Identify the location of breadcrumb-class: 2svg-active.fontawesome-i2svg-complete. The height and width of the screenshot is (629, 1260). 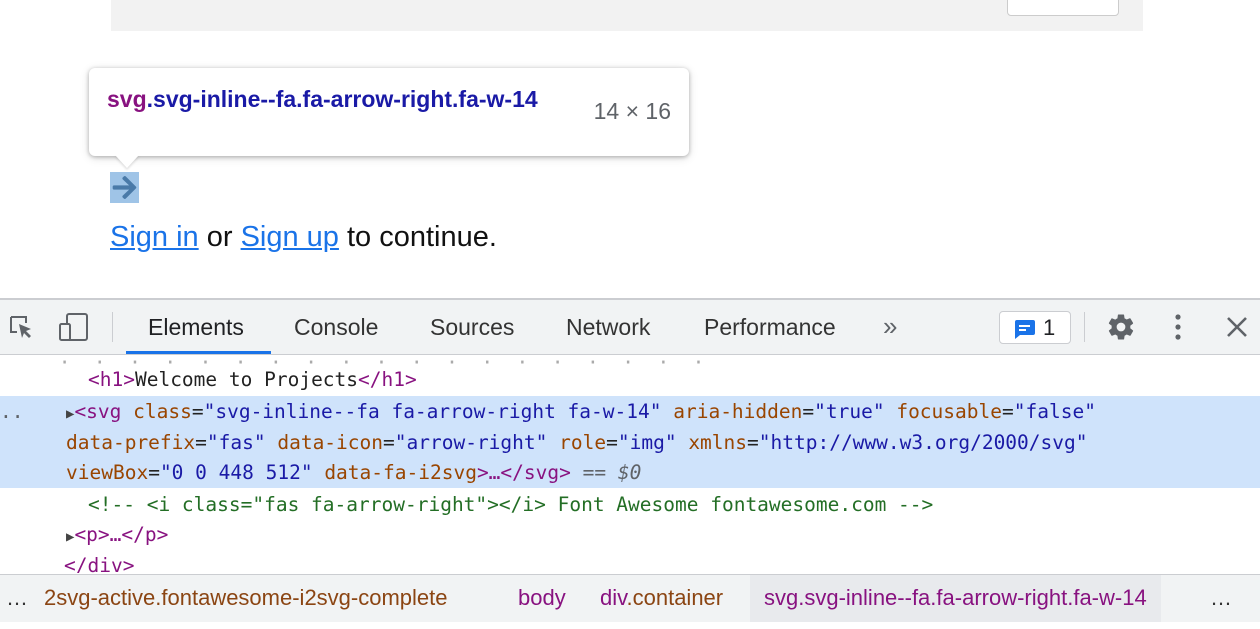
(246, 597).